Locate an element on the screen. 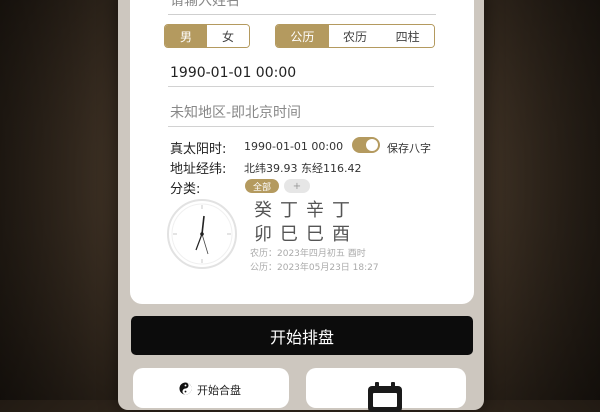 This screenshot has height=412, width=600. calendar-card is located at coordinates (386, 390).